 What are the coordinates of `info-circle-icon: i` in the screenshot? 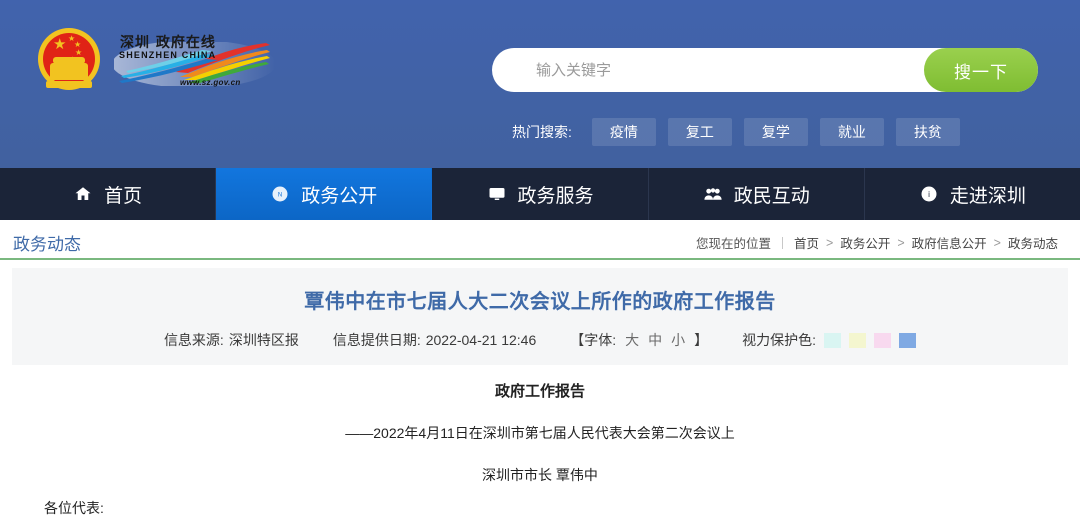 It's located at (929, 194).